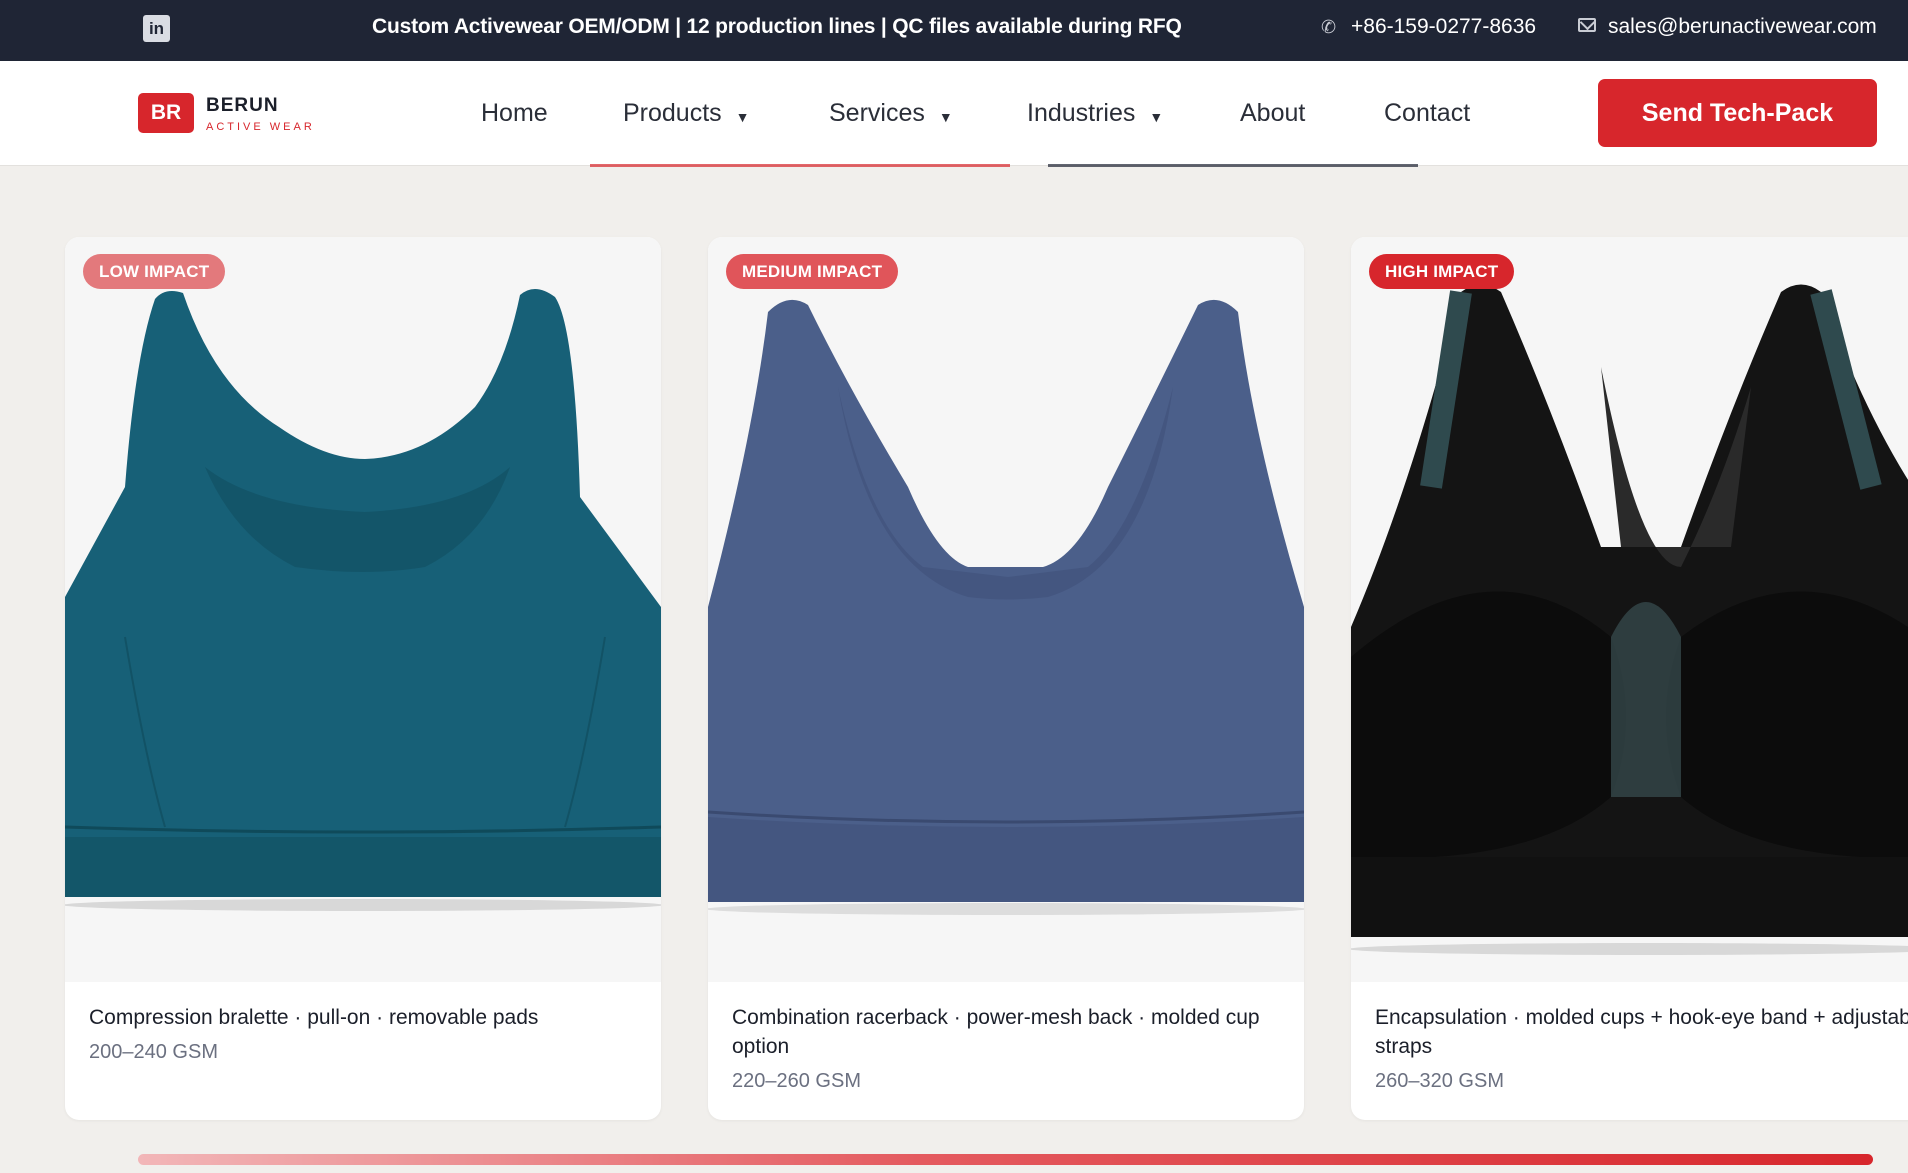 The height and width of the screenshot is (1173, 1908). I want to click on carousel-scrollbar, so click(1005, 1159).